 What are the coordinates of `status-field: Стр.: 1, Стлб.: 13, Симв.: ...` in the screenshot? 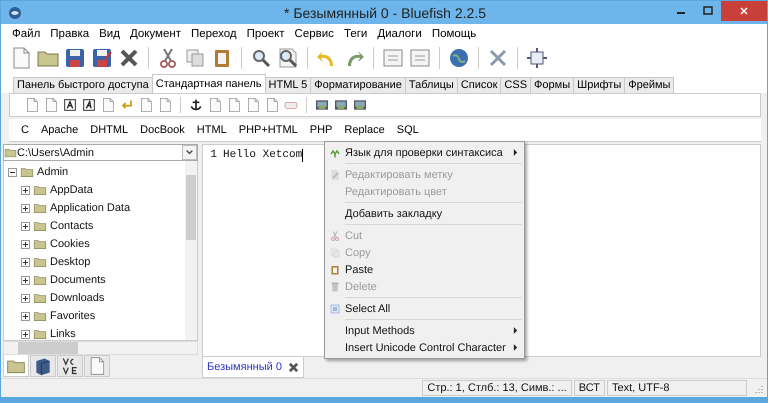 It's located at (497, 388).